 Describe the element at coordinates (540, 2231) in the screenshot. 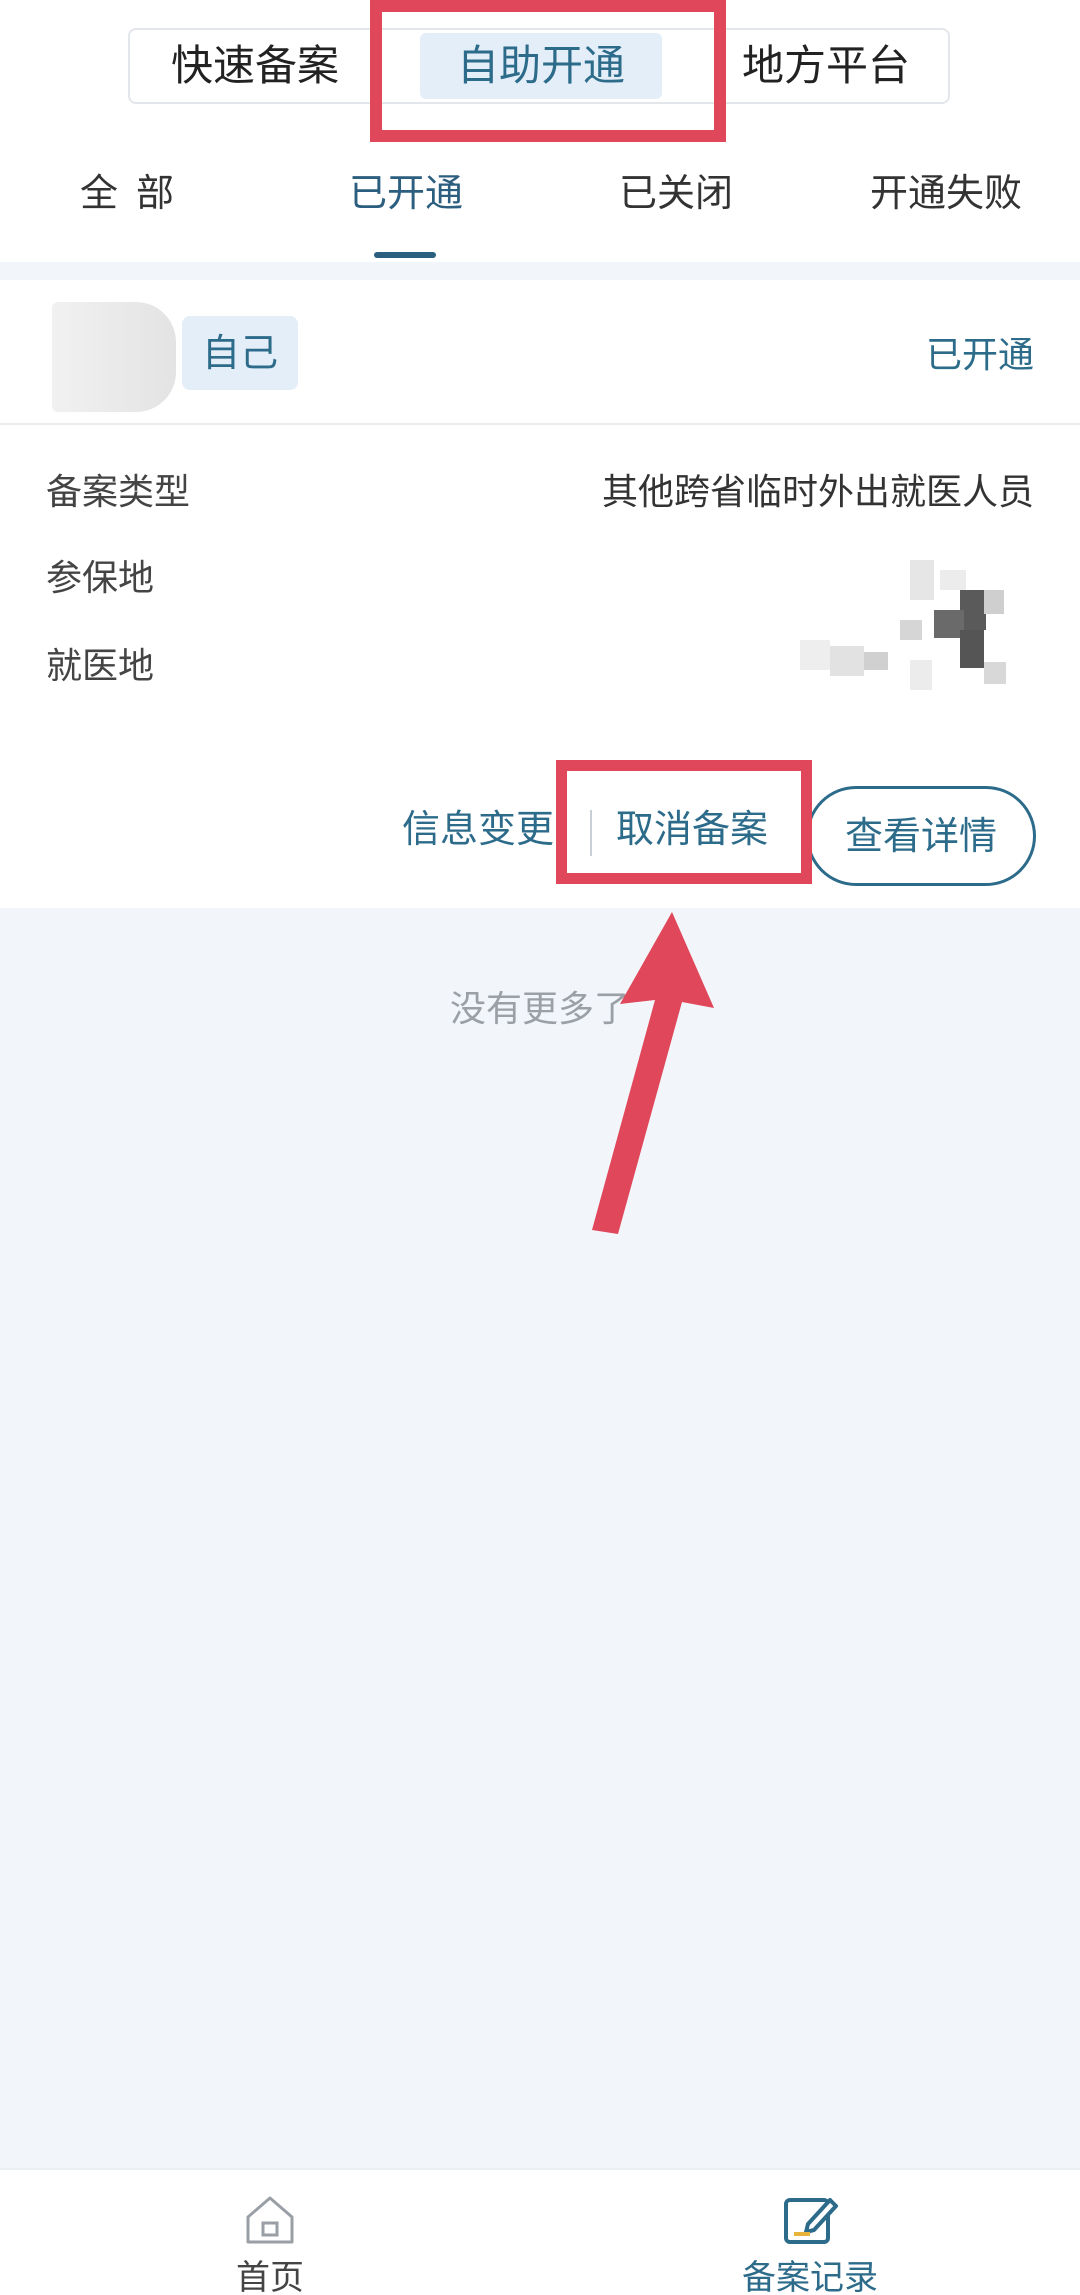

I see `bottom-navigation: 首页 备案记录` at that location.